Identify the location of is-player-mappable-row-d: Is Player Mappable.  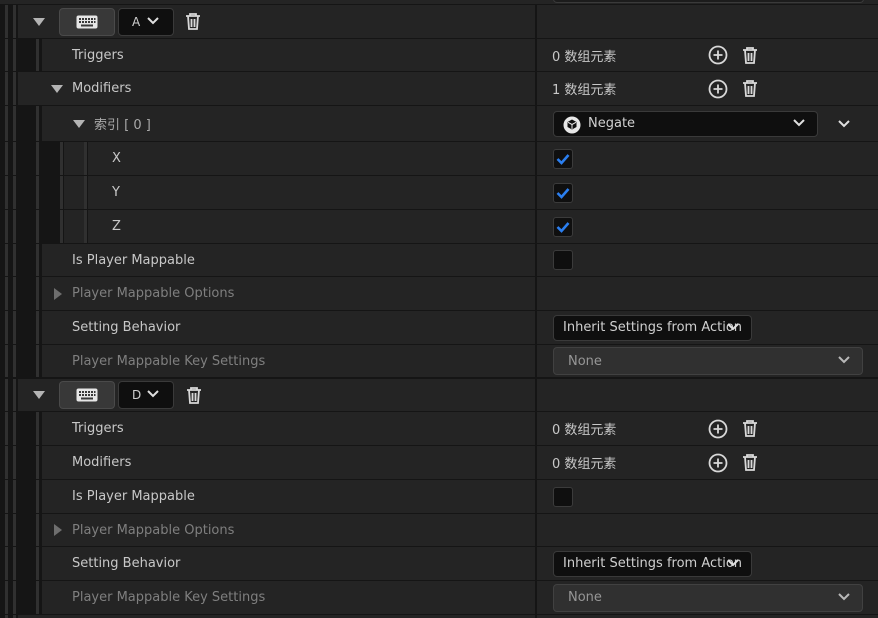
(439, 496).